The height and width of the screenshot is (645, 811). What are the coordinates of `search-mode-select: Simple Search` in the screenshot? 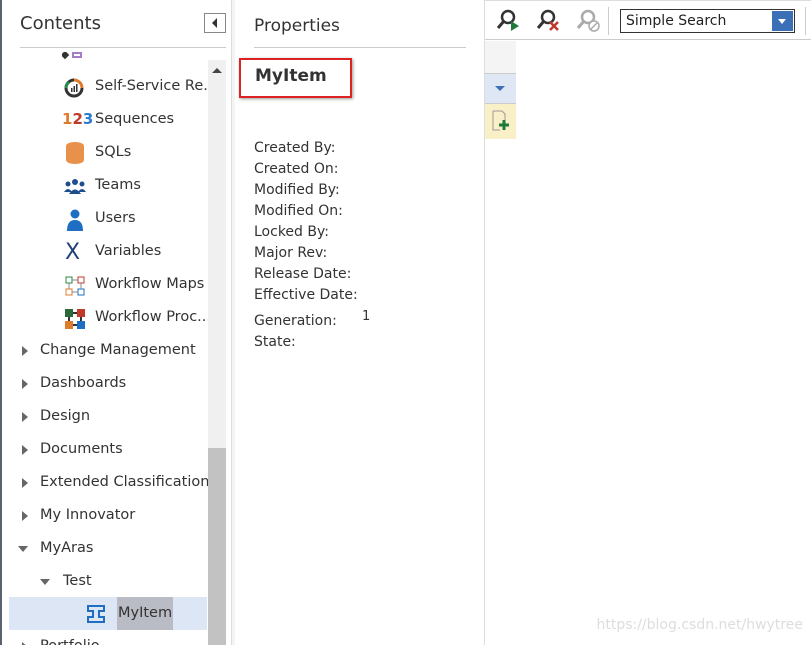 It's located at (707, 21).